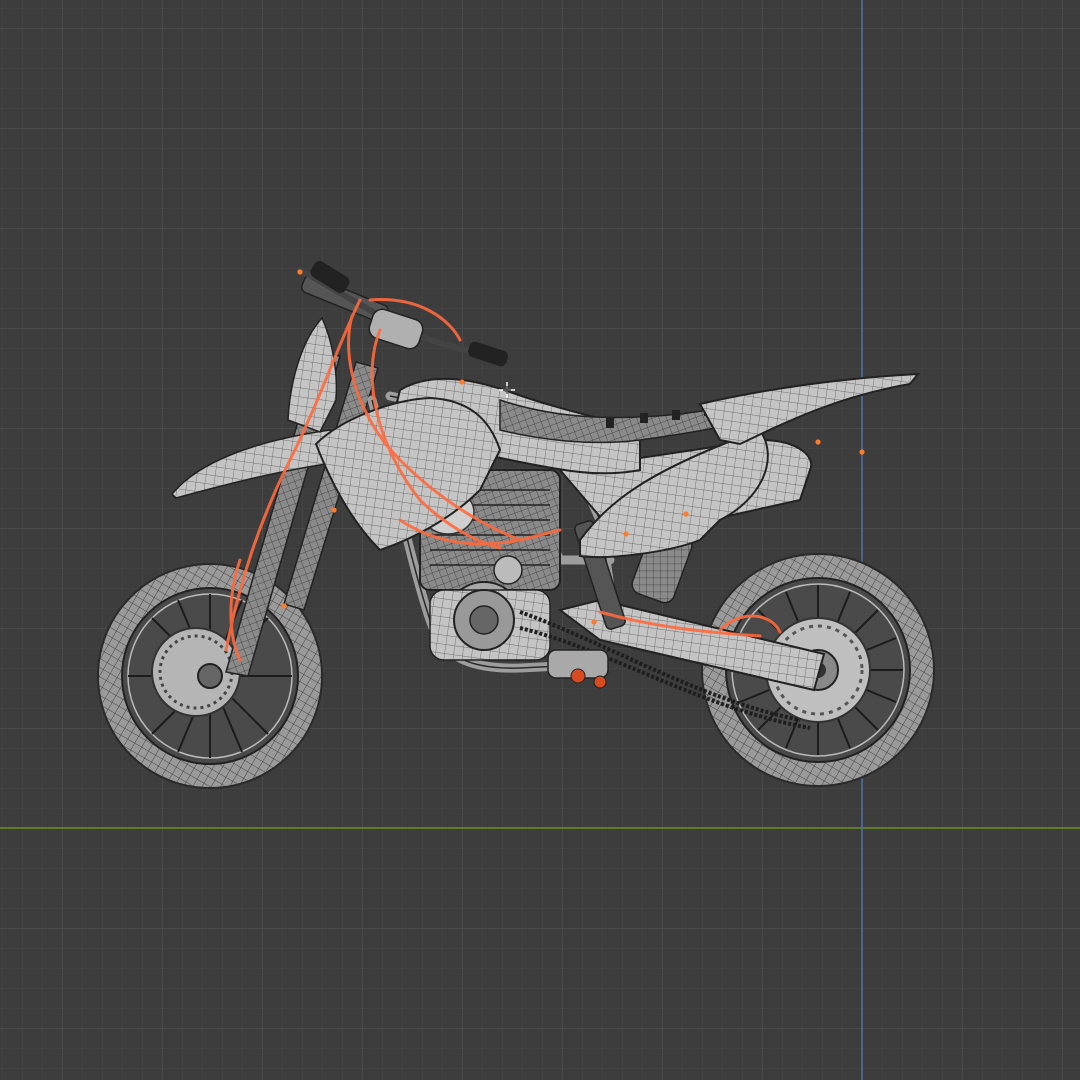 The image size is (1080, 1080). What do you see at coordinates (255, 464) in the screenshot?
I see `front-fender` at bounding box center [255, 464].